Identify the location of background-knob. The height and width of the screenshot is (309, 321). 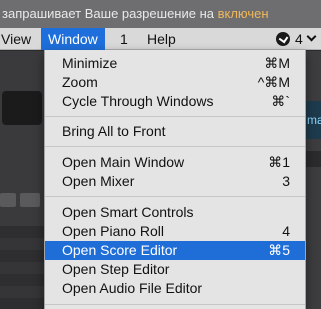
(22, 108).